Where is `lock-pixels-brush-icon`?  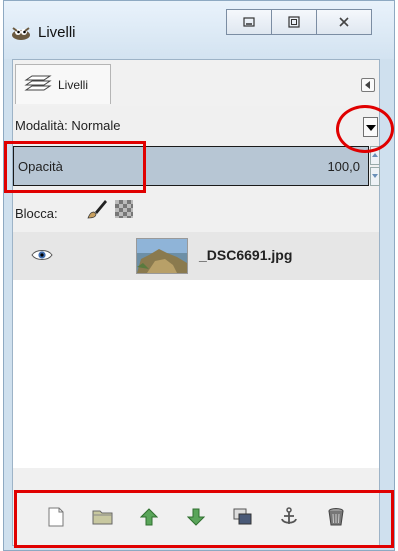 lock-pixels-brush-icon is located at coordinates (97, 209).